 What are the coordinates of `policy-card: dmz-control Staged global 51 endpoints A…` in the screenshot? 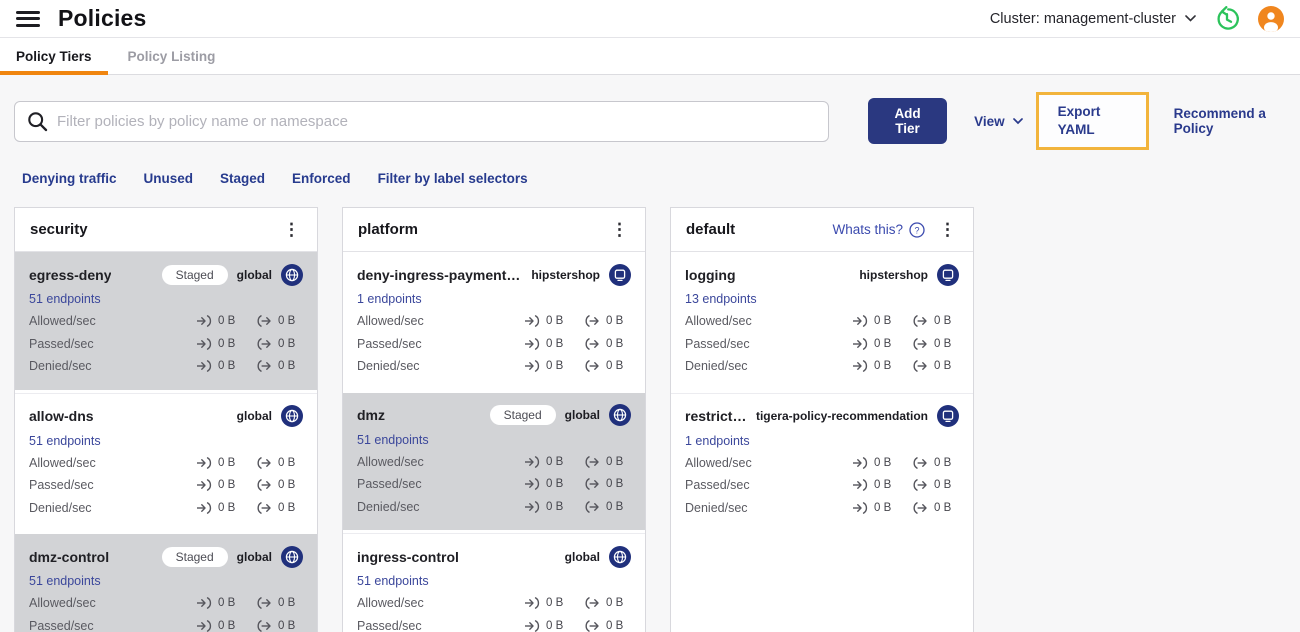 It's located at (166, 583).